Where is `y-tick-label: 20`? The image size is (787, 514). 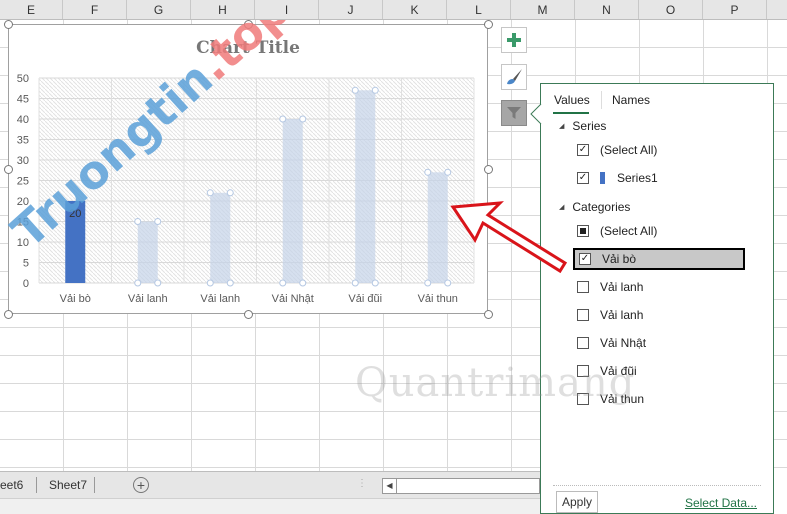
y-tick-label: 20 is located at coordinates (23, 202).